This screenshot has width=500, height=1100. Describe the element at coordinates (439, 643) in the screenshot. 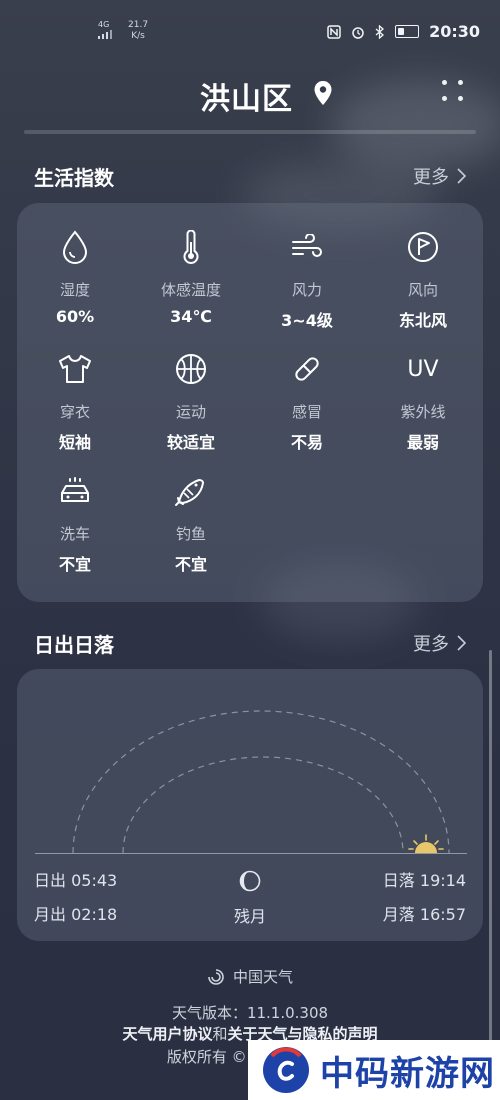

I see `sunrise-sunset-more-link: 更多` at that location.